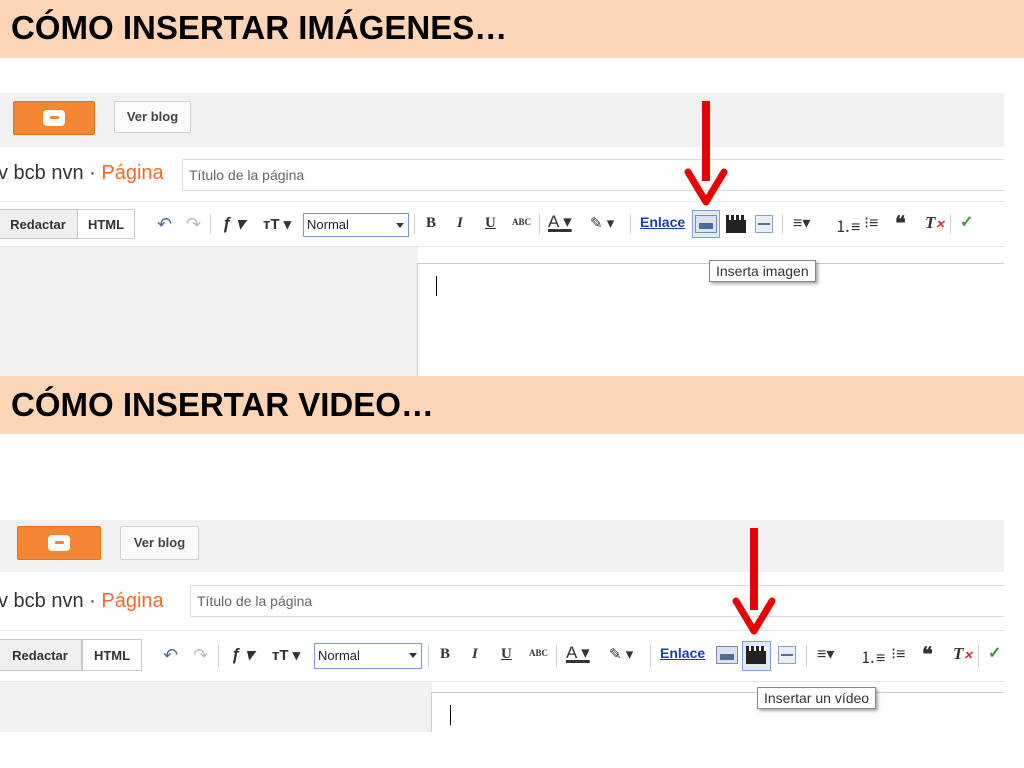 This screenshot has width=1024, height=768. I want to click on tooltip-insert-video: Insertar un vídeo, so click(817, 698).